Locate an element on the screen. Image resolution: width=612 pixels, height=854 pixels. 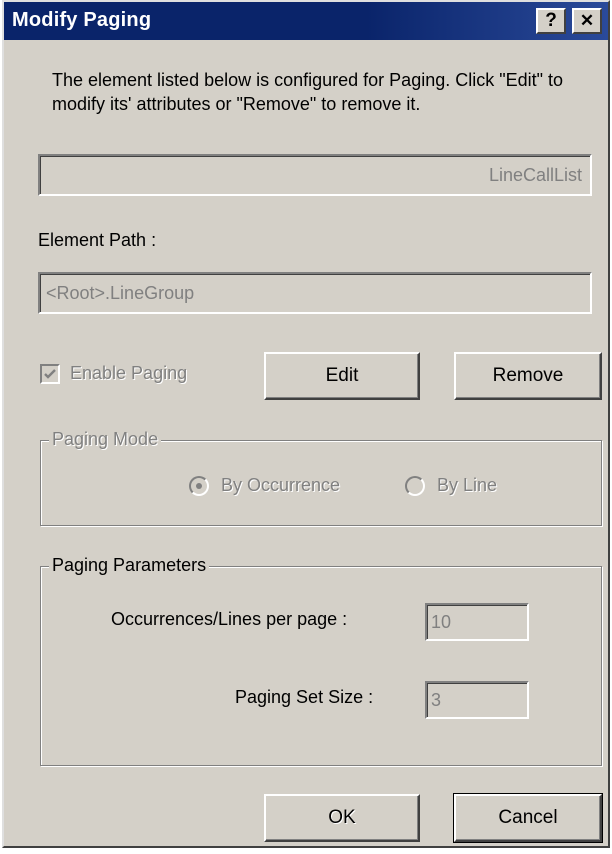
per-page-value: 10 is located at coordinates (441, 622).